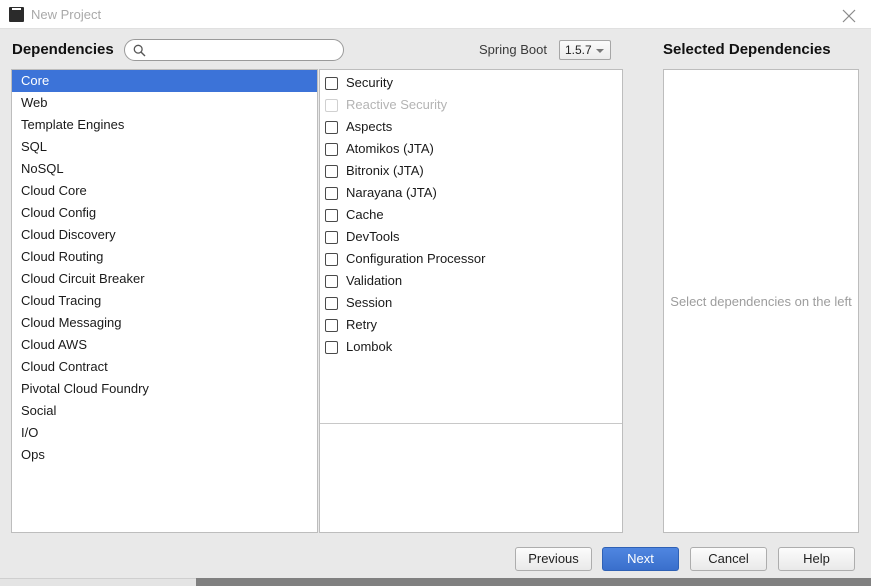 Image resolution: width=871 pixels, height=586 pixels. I want to click on spring-boot-version-select: 1.5.7, so click(585, 50).